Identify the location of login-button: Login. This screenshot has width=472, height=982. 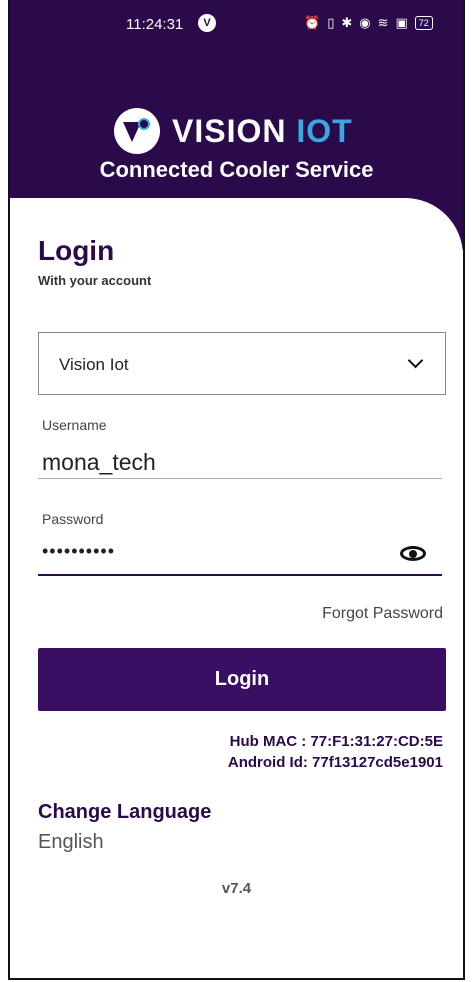
(242, 679).